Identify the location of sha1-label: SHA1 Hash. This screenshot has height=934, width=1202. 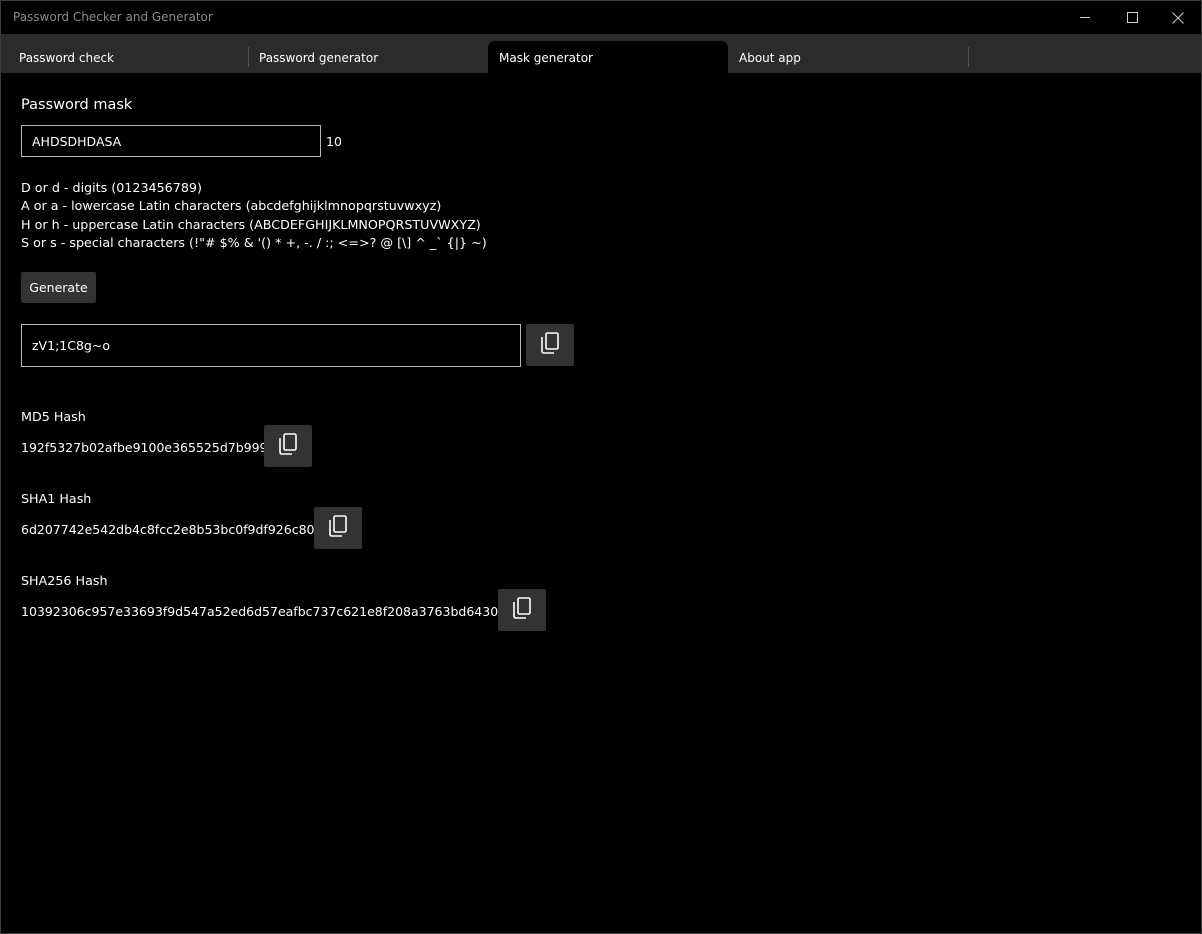
(56, 498).